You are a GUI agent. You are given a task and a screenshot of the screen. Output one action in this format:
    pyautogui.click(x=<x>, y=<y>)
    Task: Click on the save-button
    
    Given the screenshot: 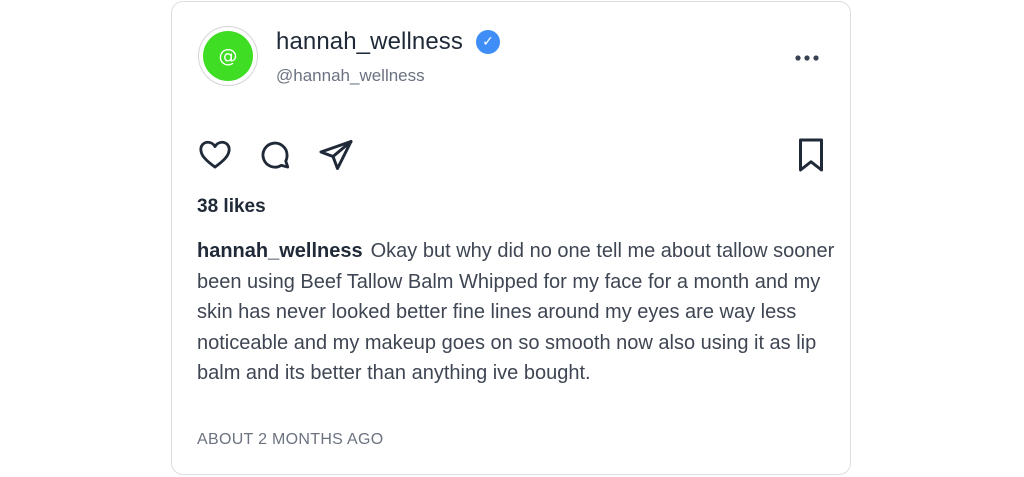 What is the action you would take?
    pyautogui.click(x=811, y=155)
    